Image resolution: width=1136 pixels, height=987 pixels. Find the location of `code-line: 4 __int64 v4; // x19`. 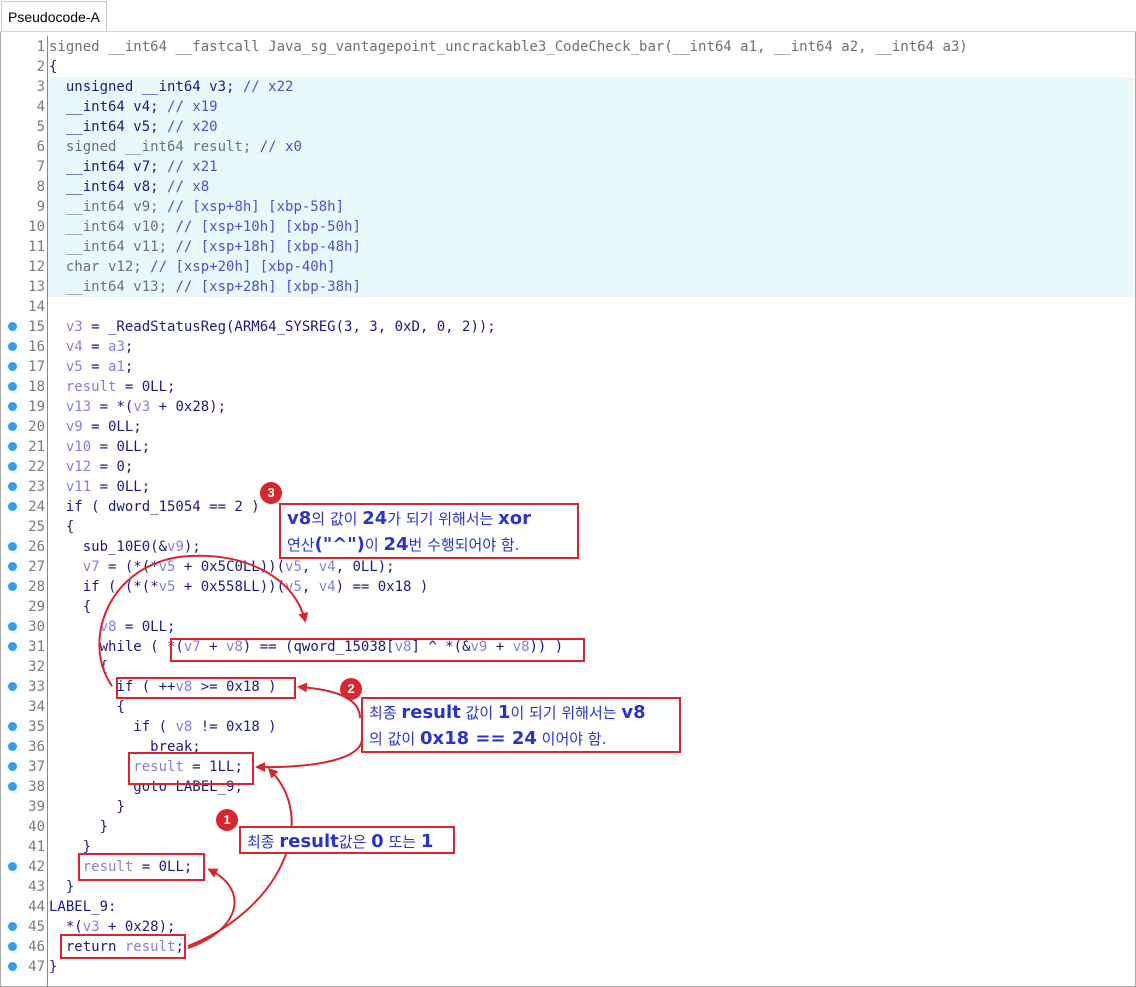

code-line: 4 __int64 v4; // x19 is located at coordinates (567, 107).